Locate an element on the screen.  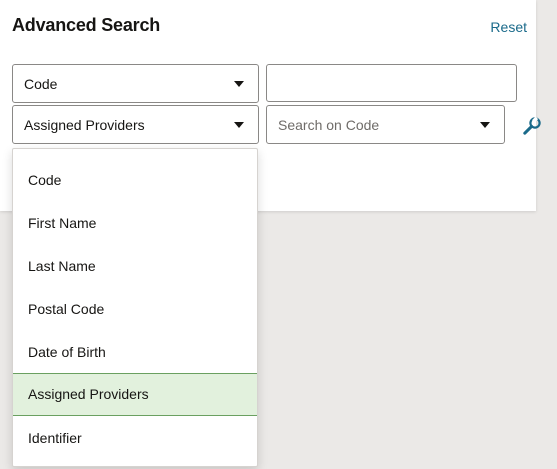
menu-item-postal-code: Postal Code is located at coordinates (135, 309).